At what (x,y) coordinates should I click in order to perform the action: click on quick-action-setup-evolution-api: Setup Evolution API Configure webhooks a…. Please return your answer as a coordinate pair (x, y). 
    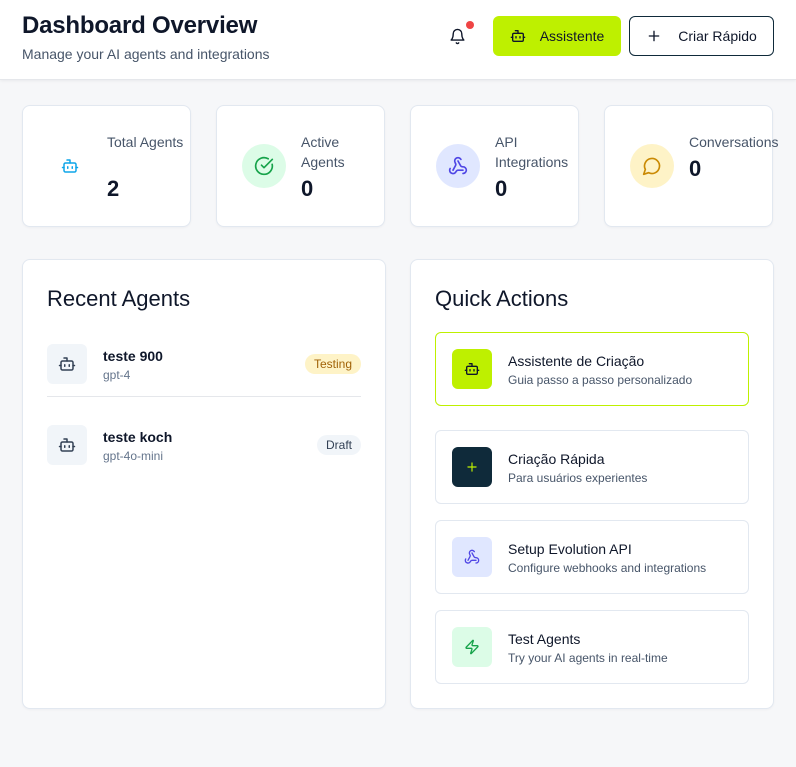
    Looking at the image, I should click on (592, 557).